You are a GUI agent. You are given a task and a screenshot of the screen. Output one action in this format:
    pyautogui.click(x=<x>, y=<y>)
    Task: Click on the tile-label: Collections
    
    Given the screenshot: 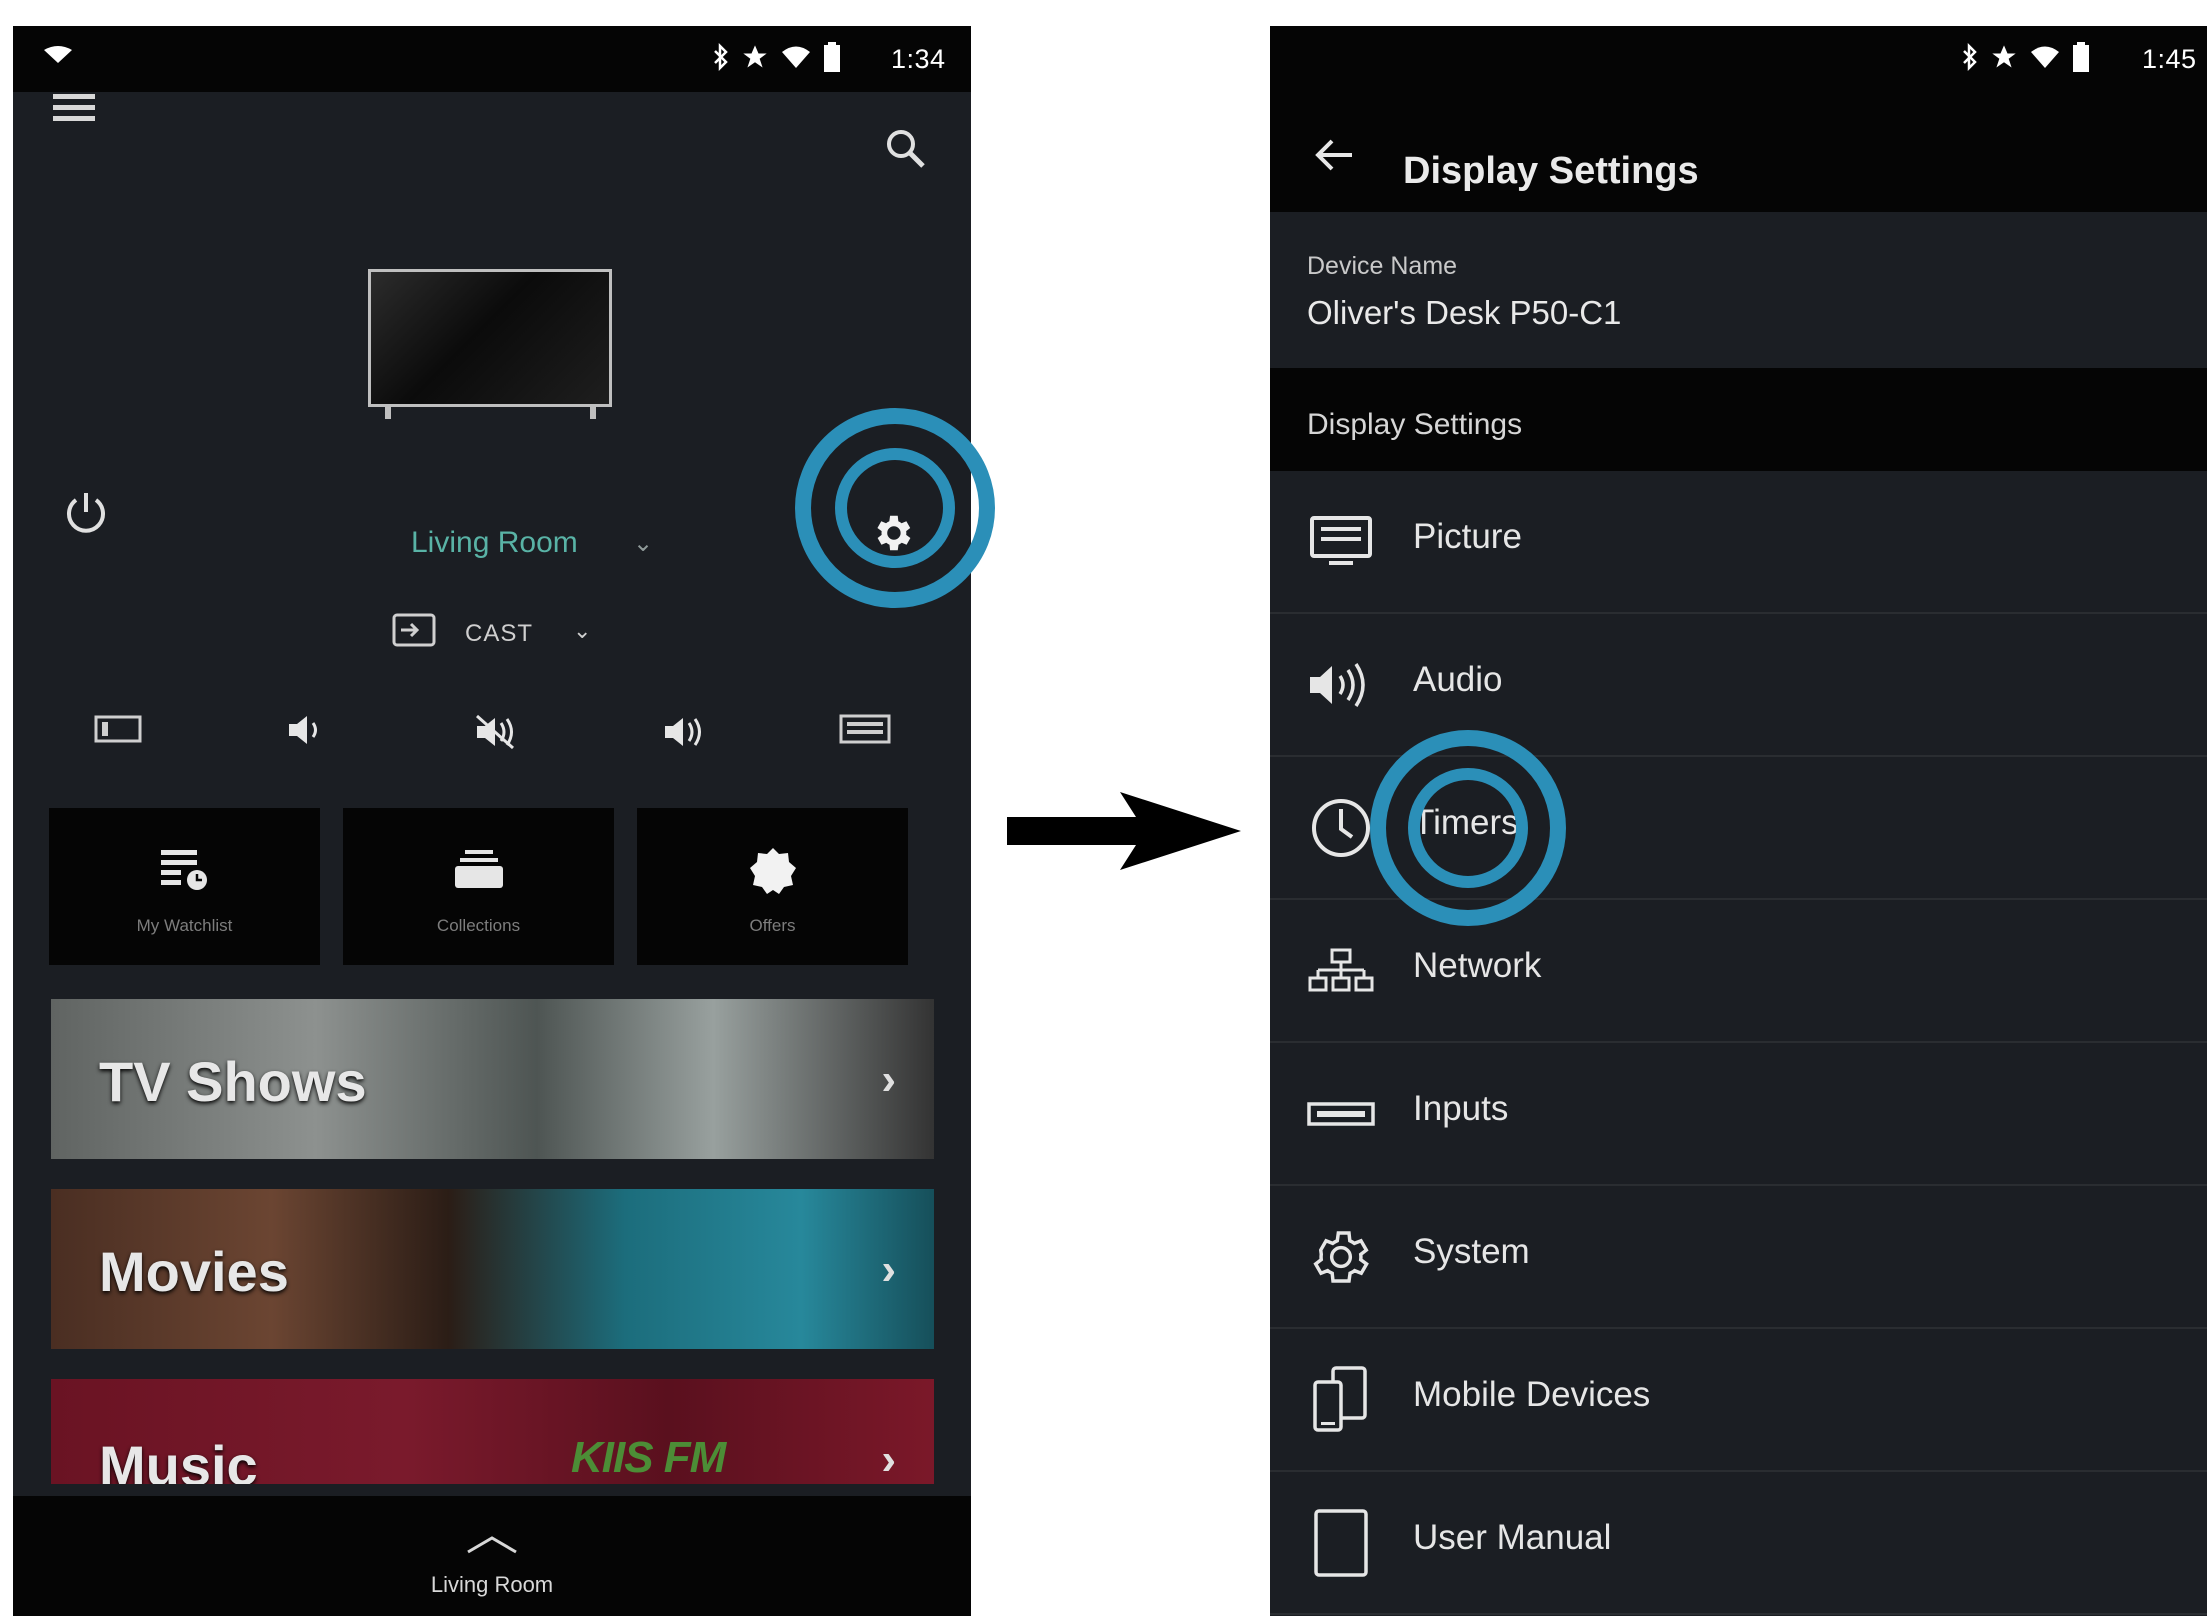 What is the action you would take?
    pyautogui.click(x=478, y=925)
    